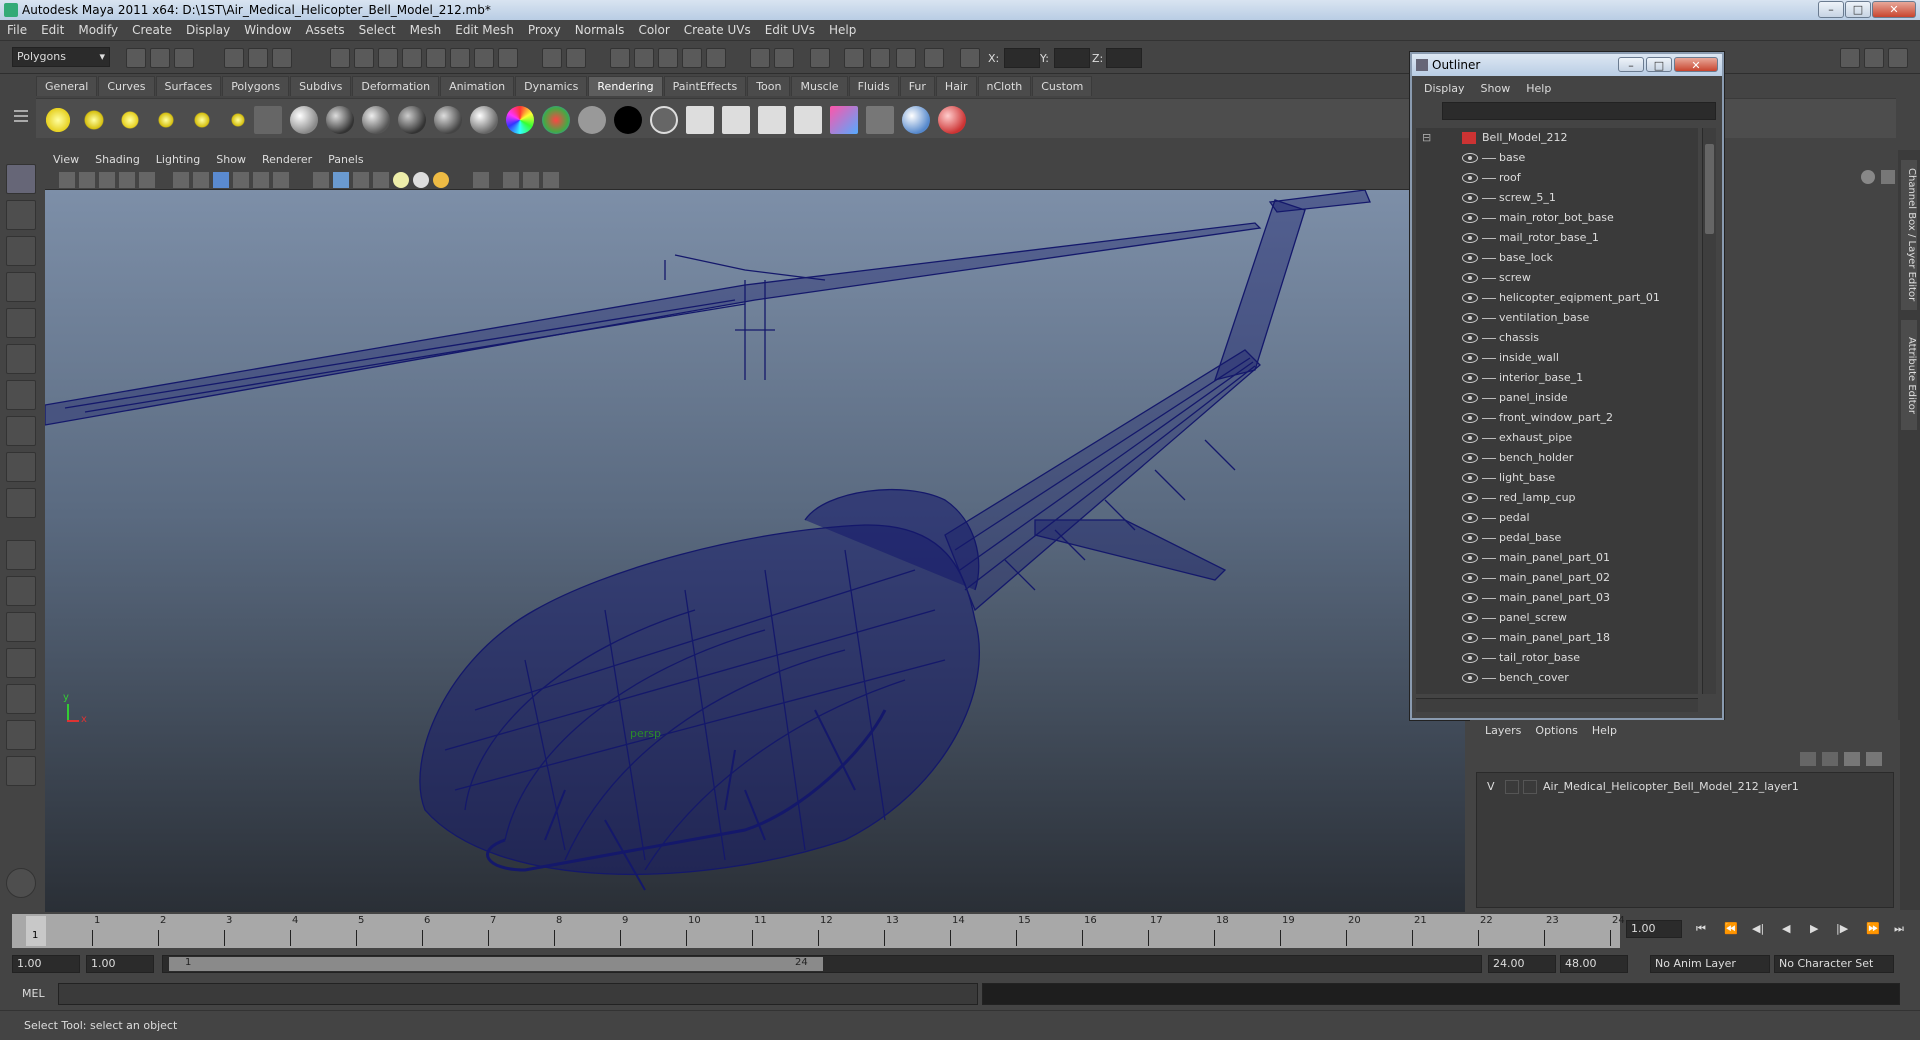  What do you see at coordinates (282, 58) in the screenshot?
I see `select-component-icon` at bounding box center [282, 58].